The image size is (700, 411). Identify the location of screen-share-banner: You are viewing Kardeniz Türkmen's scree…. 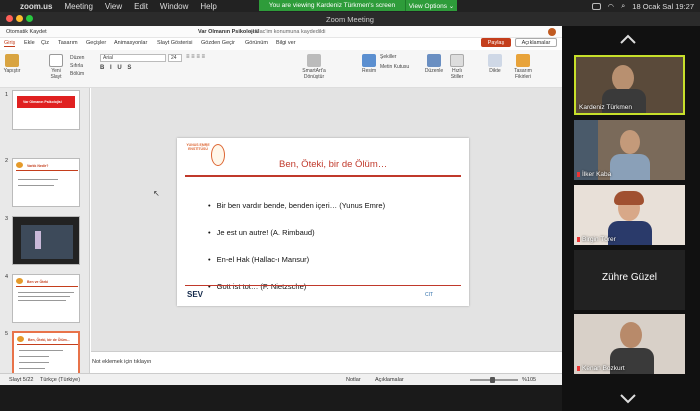
(332, 5).